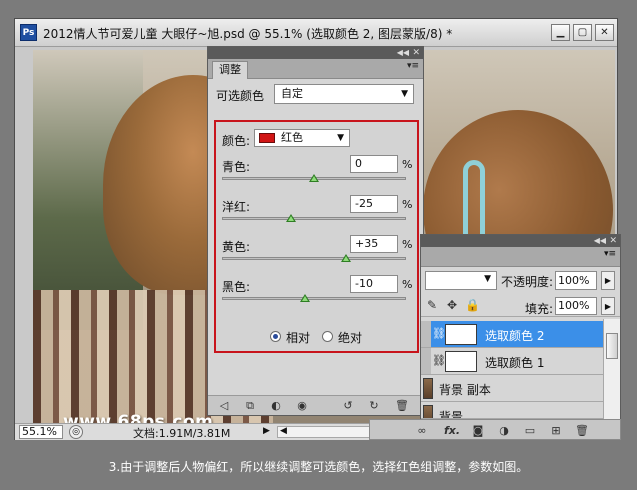  What do you see at coordinates (451, 414) in the screenshot?
I see `layer-name: 背景` at bounding box center [451, 414].